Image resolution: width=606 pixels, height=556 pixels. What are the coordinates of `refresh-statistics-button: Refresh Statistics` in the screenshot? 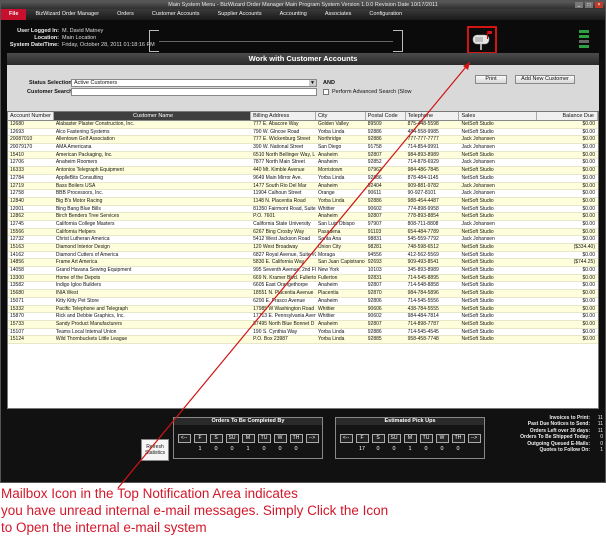 It's located at (155, 450).